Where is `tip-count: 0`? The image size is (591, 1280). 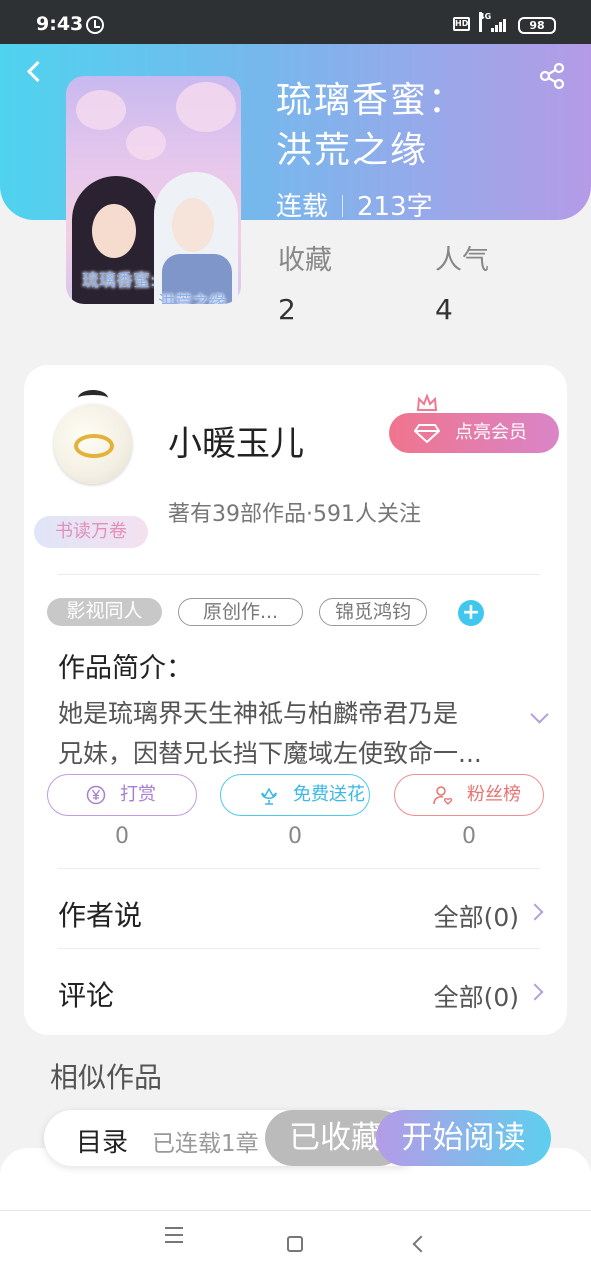 tip-count: 0 is located at coordinates (122, 836).